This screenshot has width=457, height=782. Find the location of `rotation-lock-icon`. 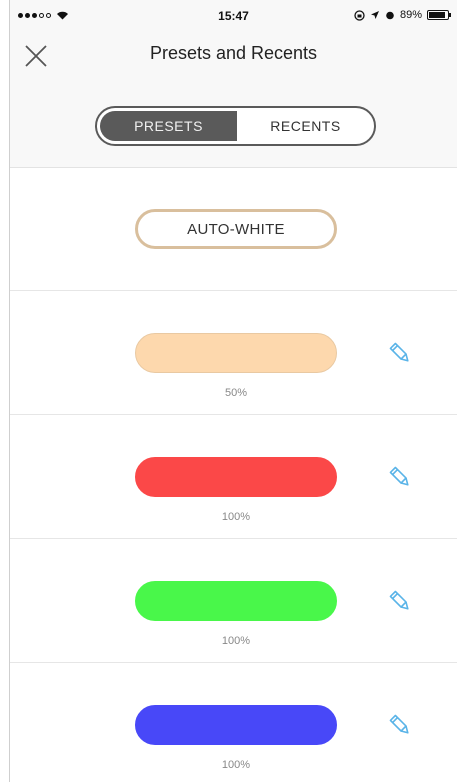

rotation-lock-icon is located at coordinates (359, 15).